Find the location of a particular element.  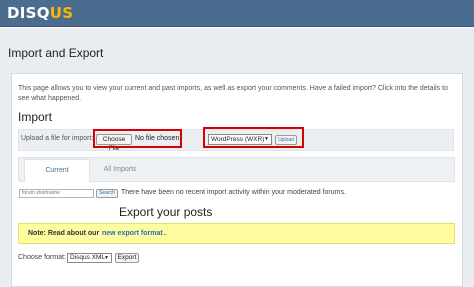

logo-accent-text: US is located at coordinates (61, 13).